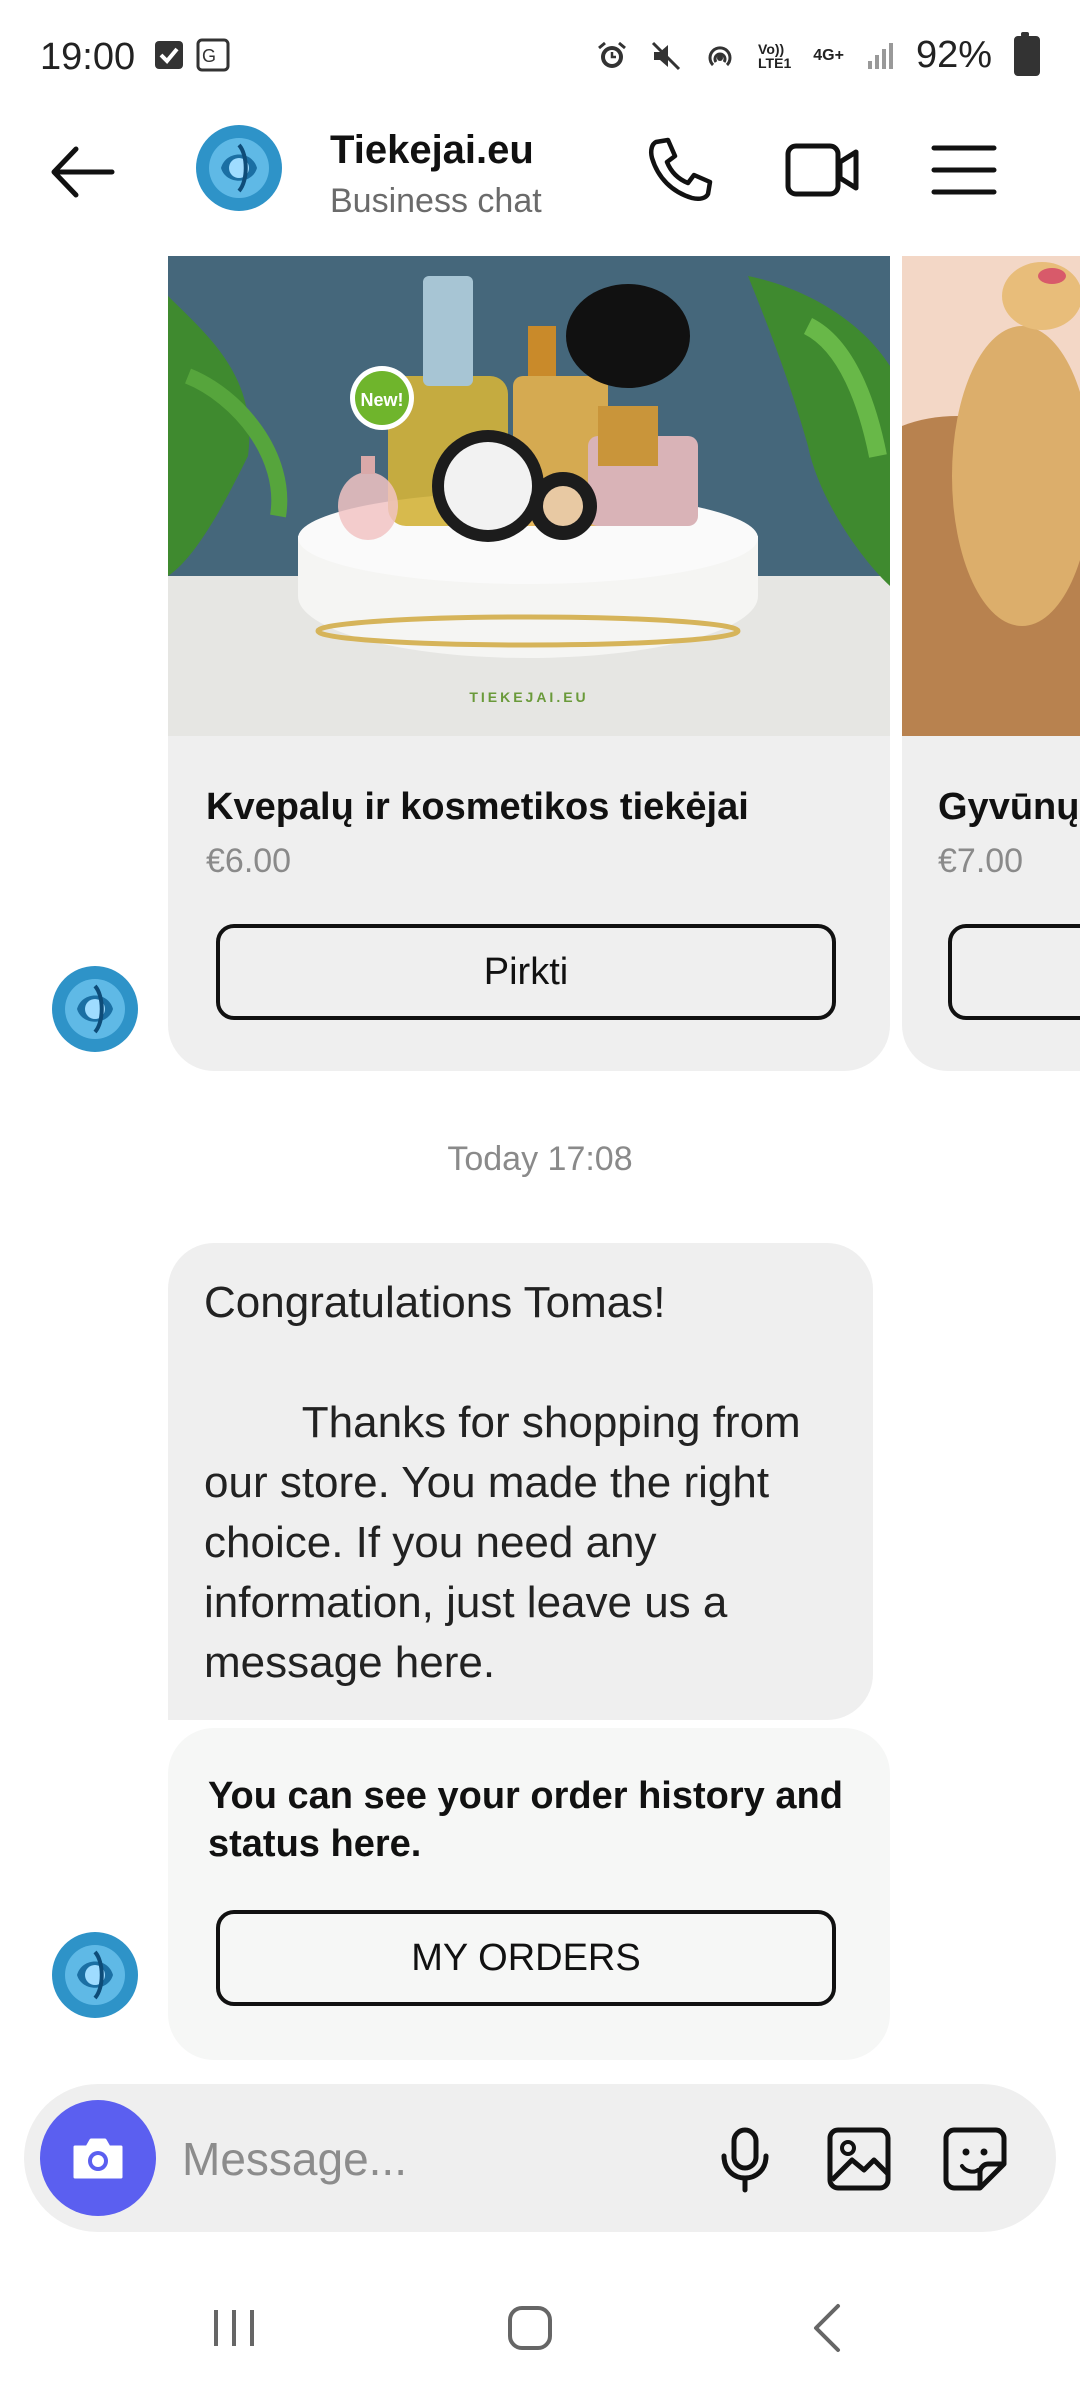 The image size is (1080, 2400). I want to click on image-icon, so click(859, 2159).